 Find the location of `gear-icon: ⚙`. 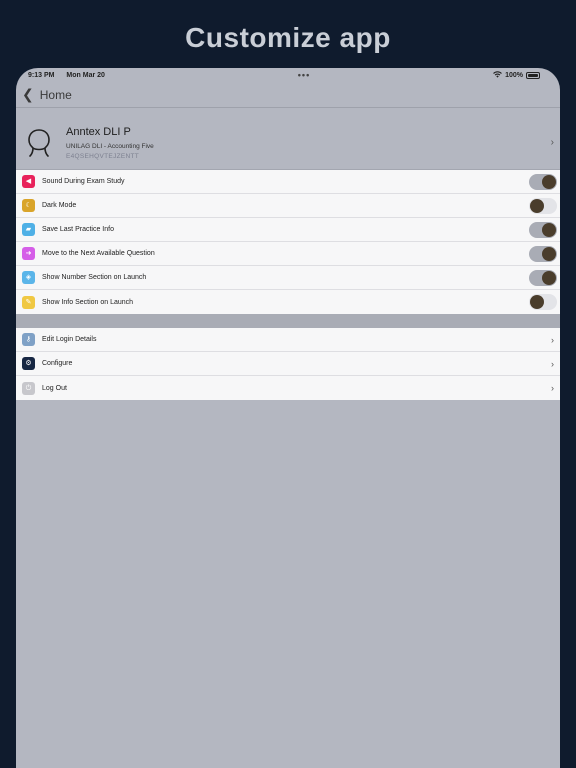

gear-icon: ⚙ is located at coordinates (28, 363).